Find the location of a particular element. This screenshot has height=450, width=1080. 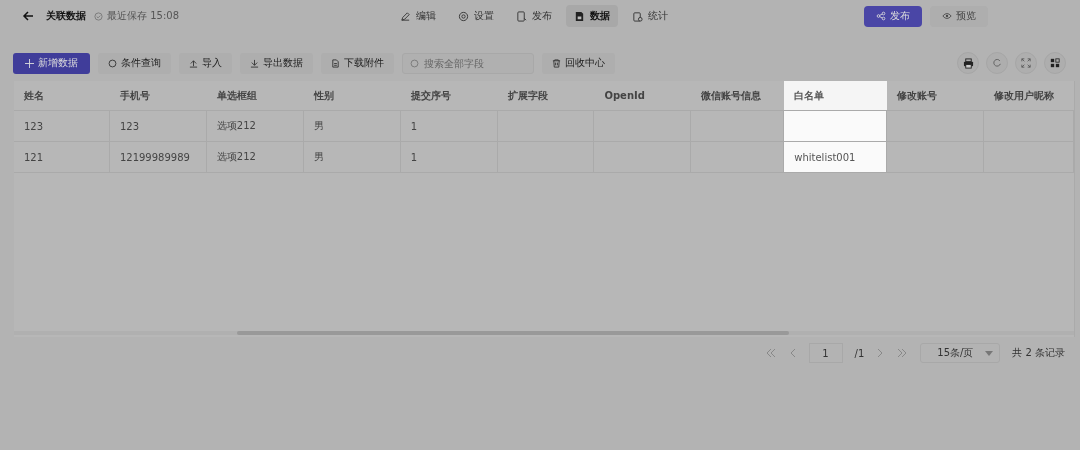

phone-icon is located at coordinates (521, 16).